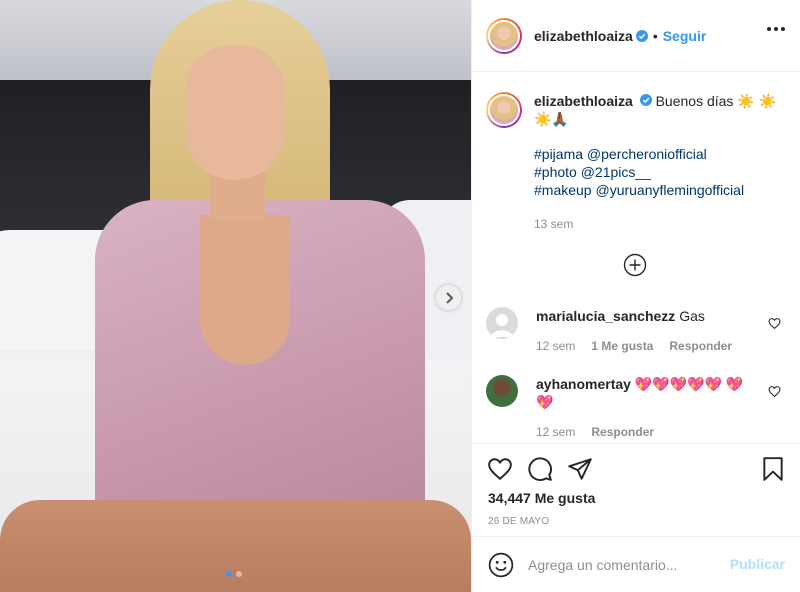  What do you see at coordinates (504, 110) in the screenshot?
I see `caption-avatar` at bounding box center [504, 110].